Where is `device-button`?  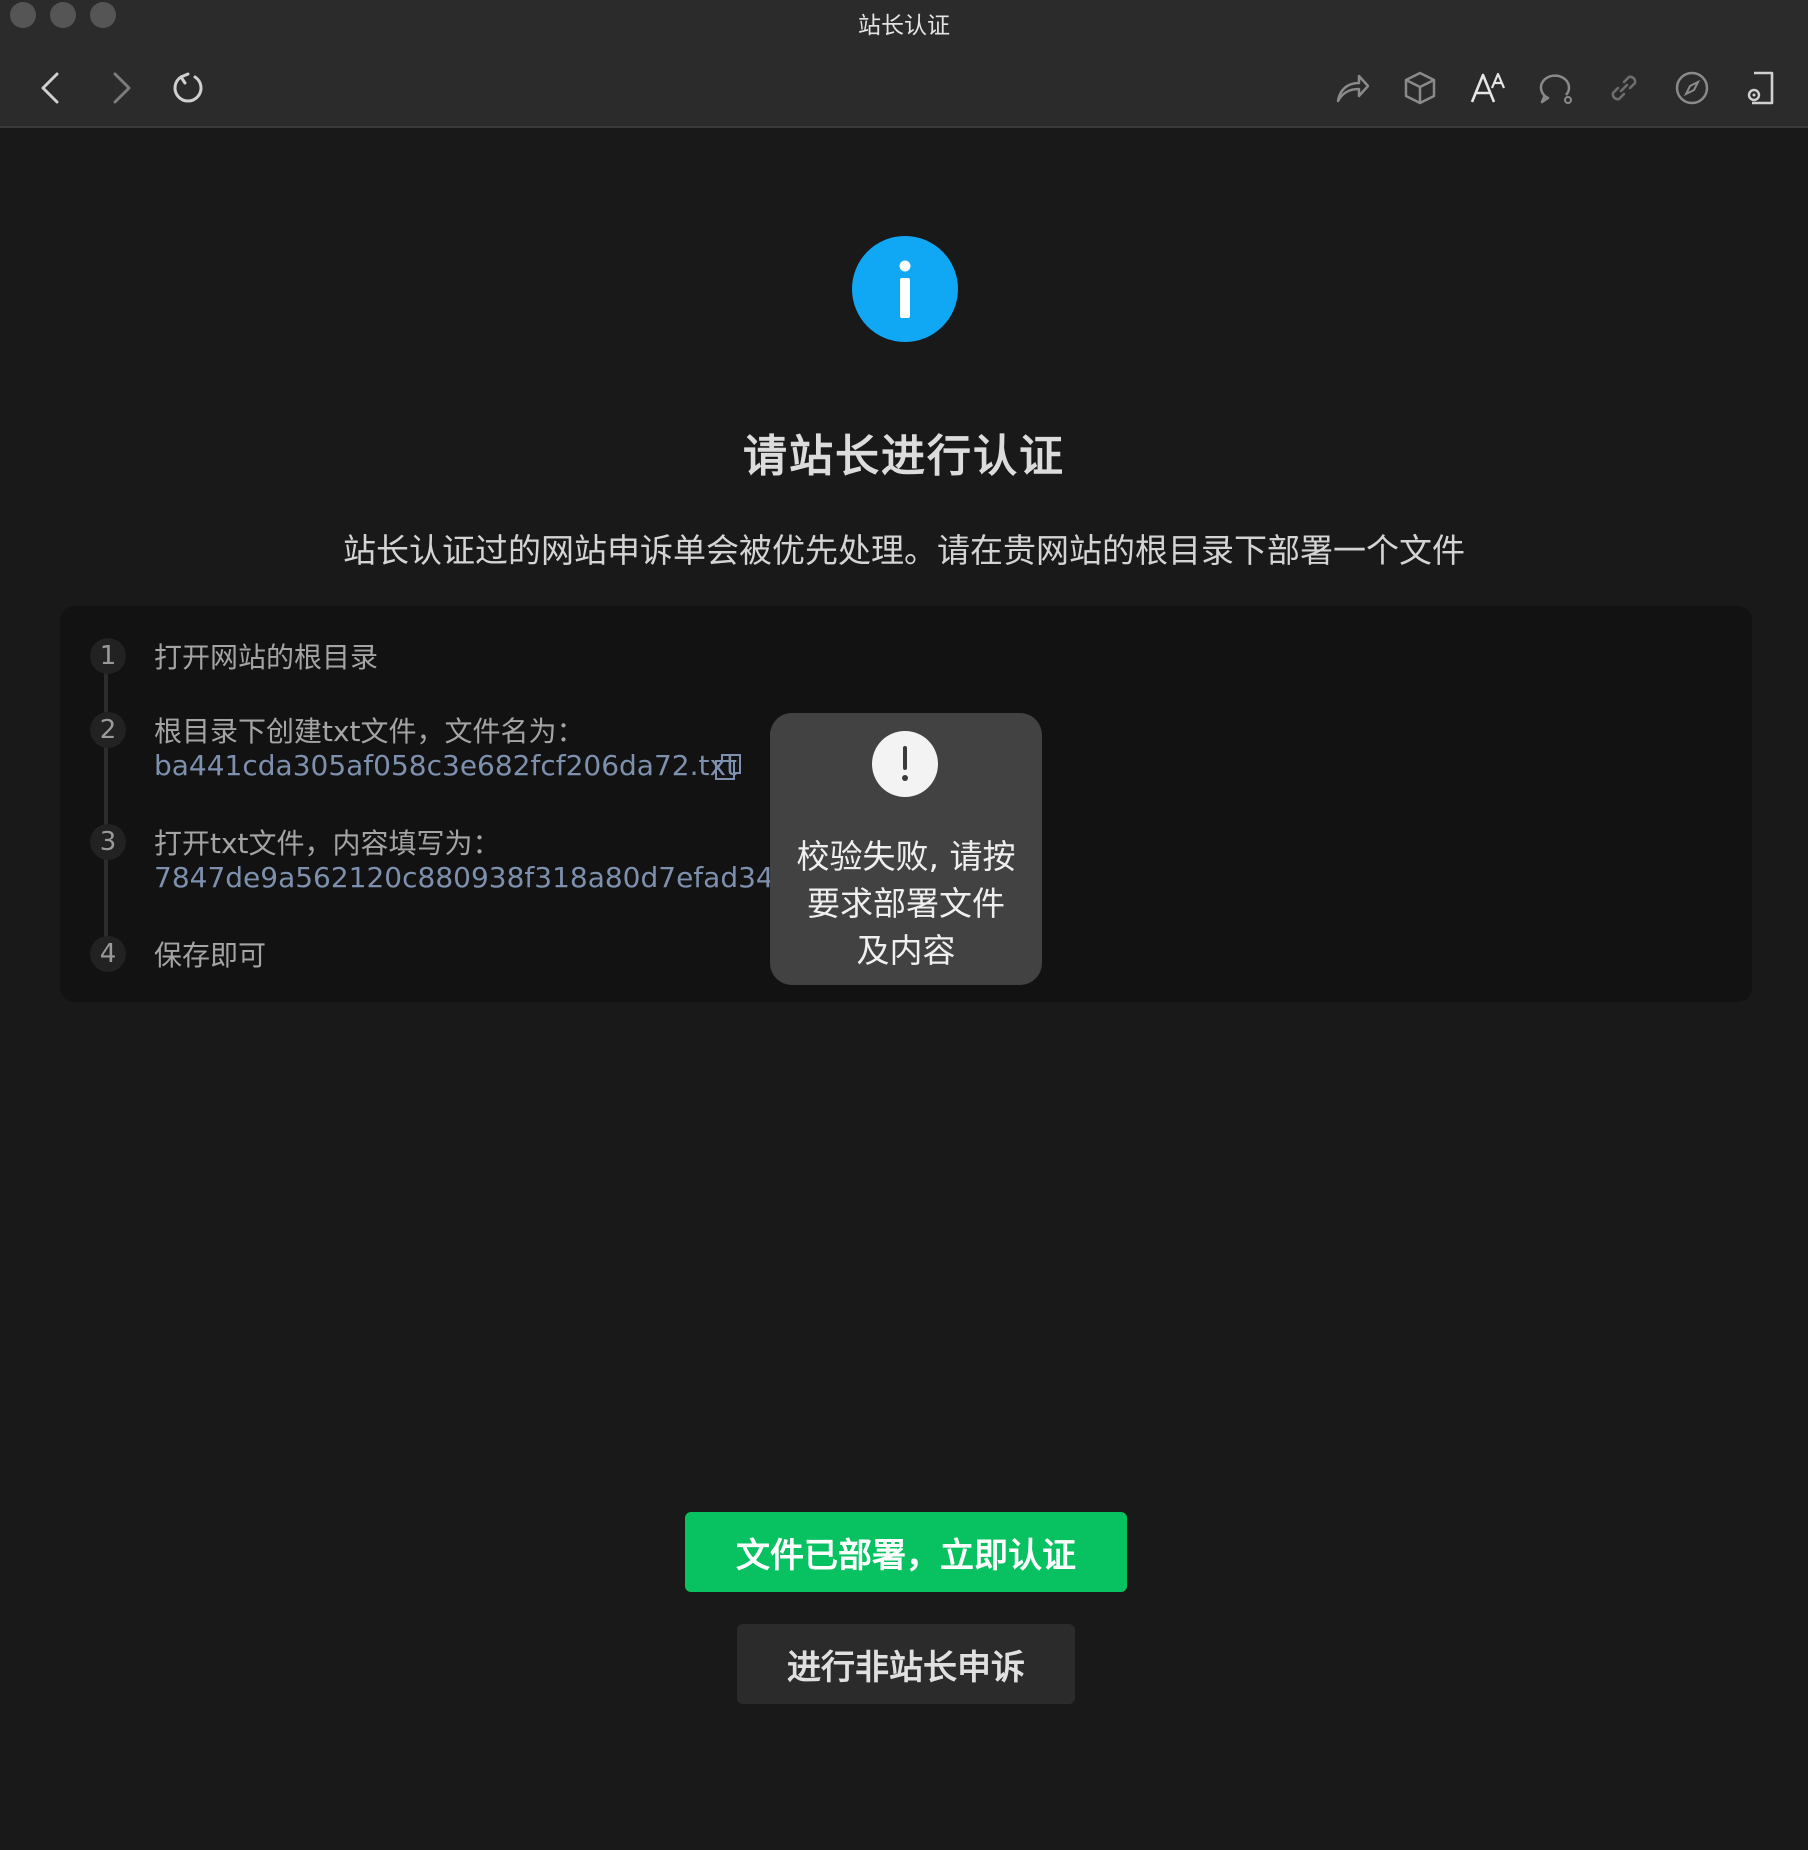 device-button is located at coordinates (1760, 88).